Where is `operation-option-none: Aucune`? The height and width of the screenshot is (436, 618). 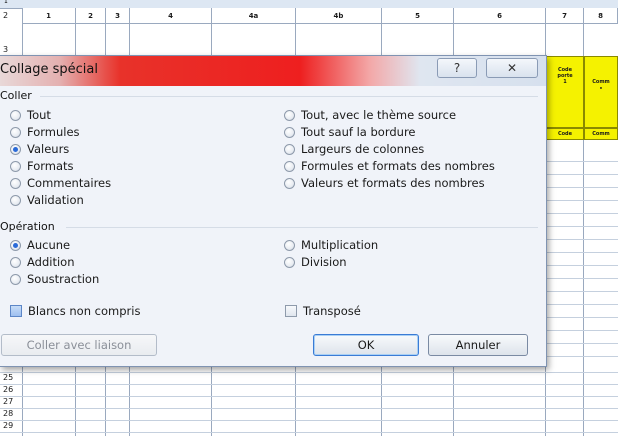 operation-option-none: Aucune is located at coordinates (40, 245).